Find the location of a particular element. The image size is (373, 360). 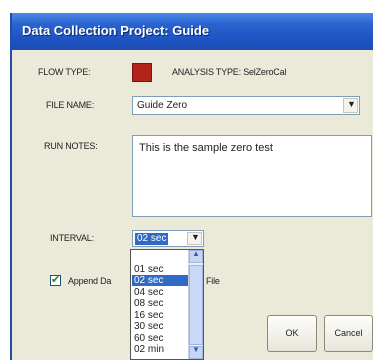

flow-type-swatch is located at coordinates (142, 72).